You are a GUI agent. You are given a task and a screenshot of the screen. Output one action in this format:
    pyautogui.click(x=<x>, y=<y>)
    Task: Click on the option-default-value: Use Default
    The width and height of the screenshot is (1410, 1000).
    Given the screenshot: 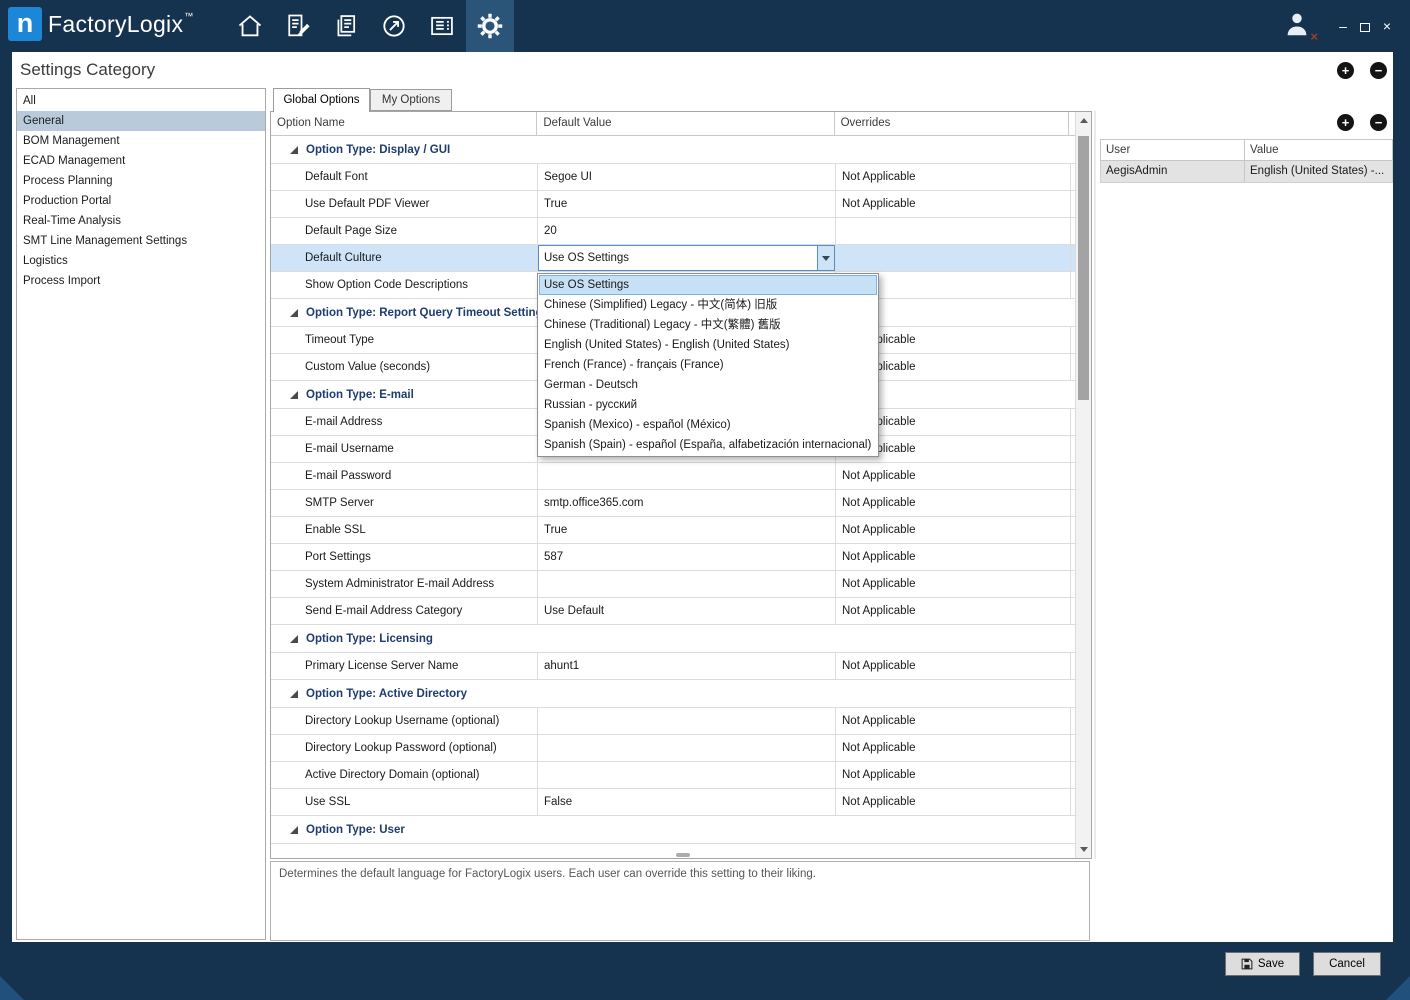 What is the action you would take?
    pyautogui.click(x=687, y=611)
    